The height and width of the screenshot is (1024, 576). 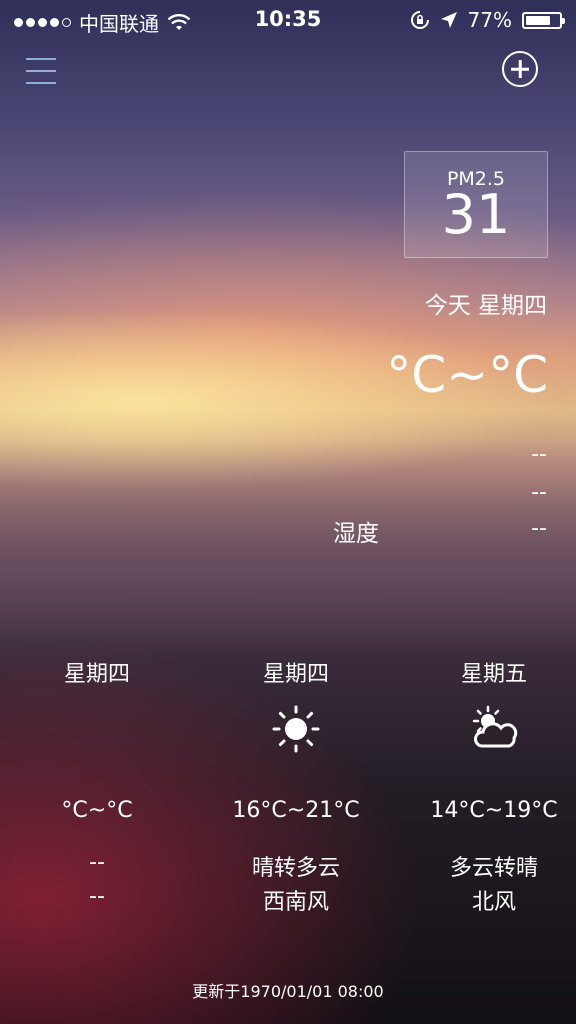 What do you see at coordinates (495, 726) in the screenshot?
I see `partly-cloudy-icon` at bounding box center [495, 726].